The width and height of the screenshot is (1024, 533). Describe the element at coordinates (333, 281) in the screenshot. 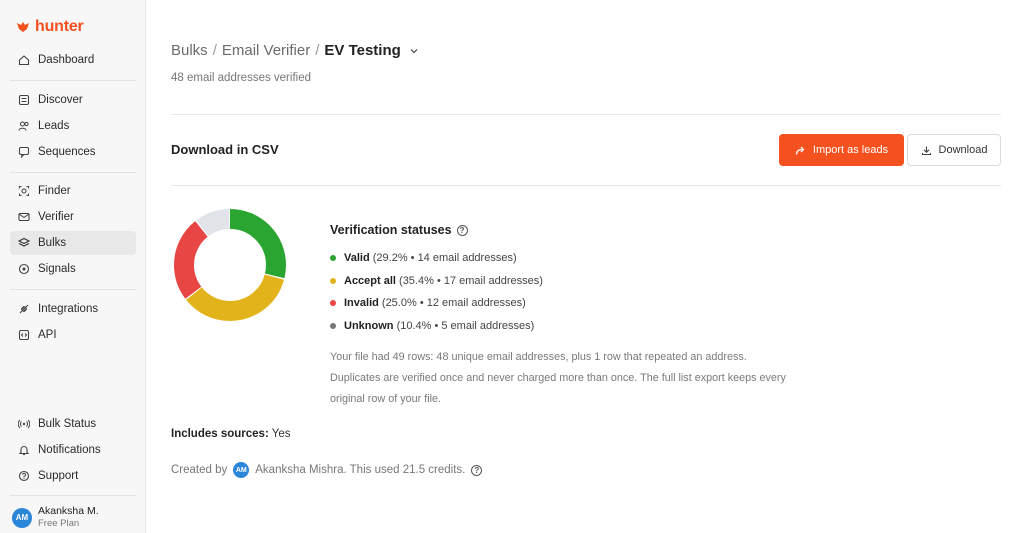

I see `accept-all-dot` at that location.